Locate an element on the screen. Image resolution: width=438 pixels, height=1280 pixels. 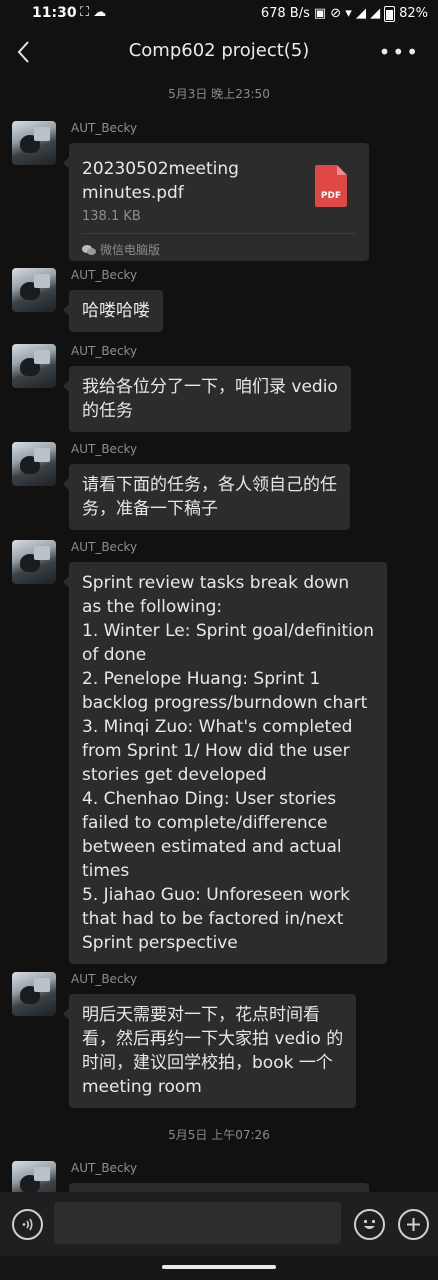
input-bar is located at coordinates (219, 1224).